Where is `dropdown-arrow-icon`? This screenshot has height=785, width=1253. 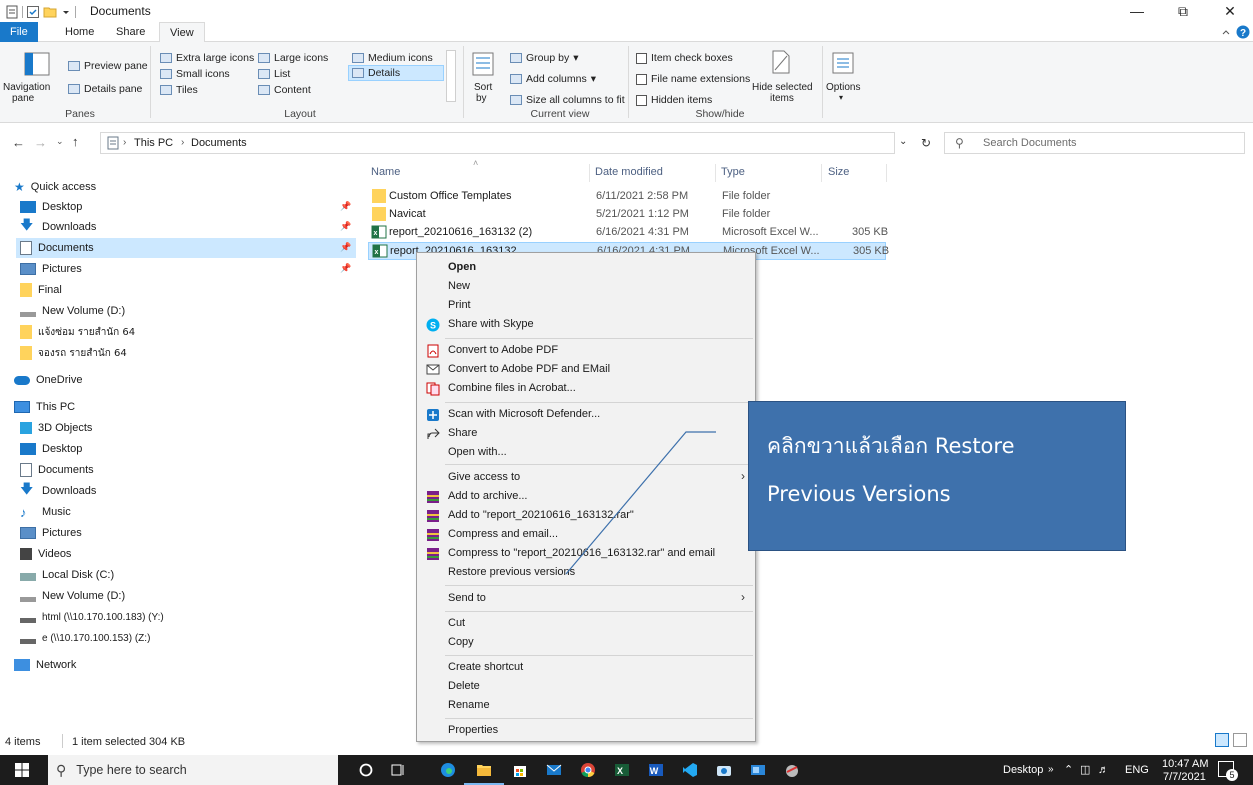
dropdown-arrow-icon is located at coordinates (66, 12).